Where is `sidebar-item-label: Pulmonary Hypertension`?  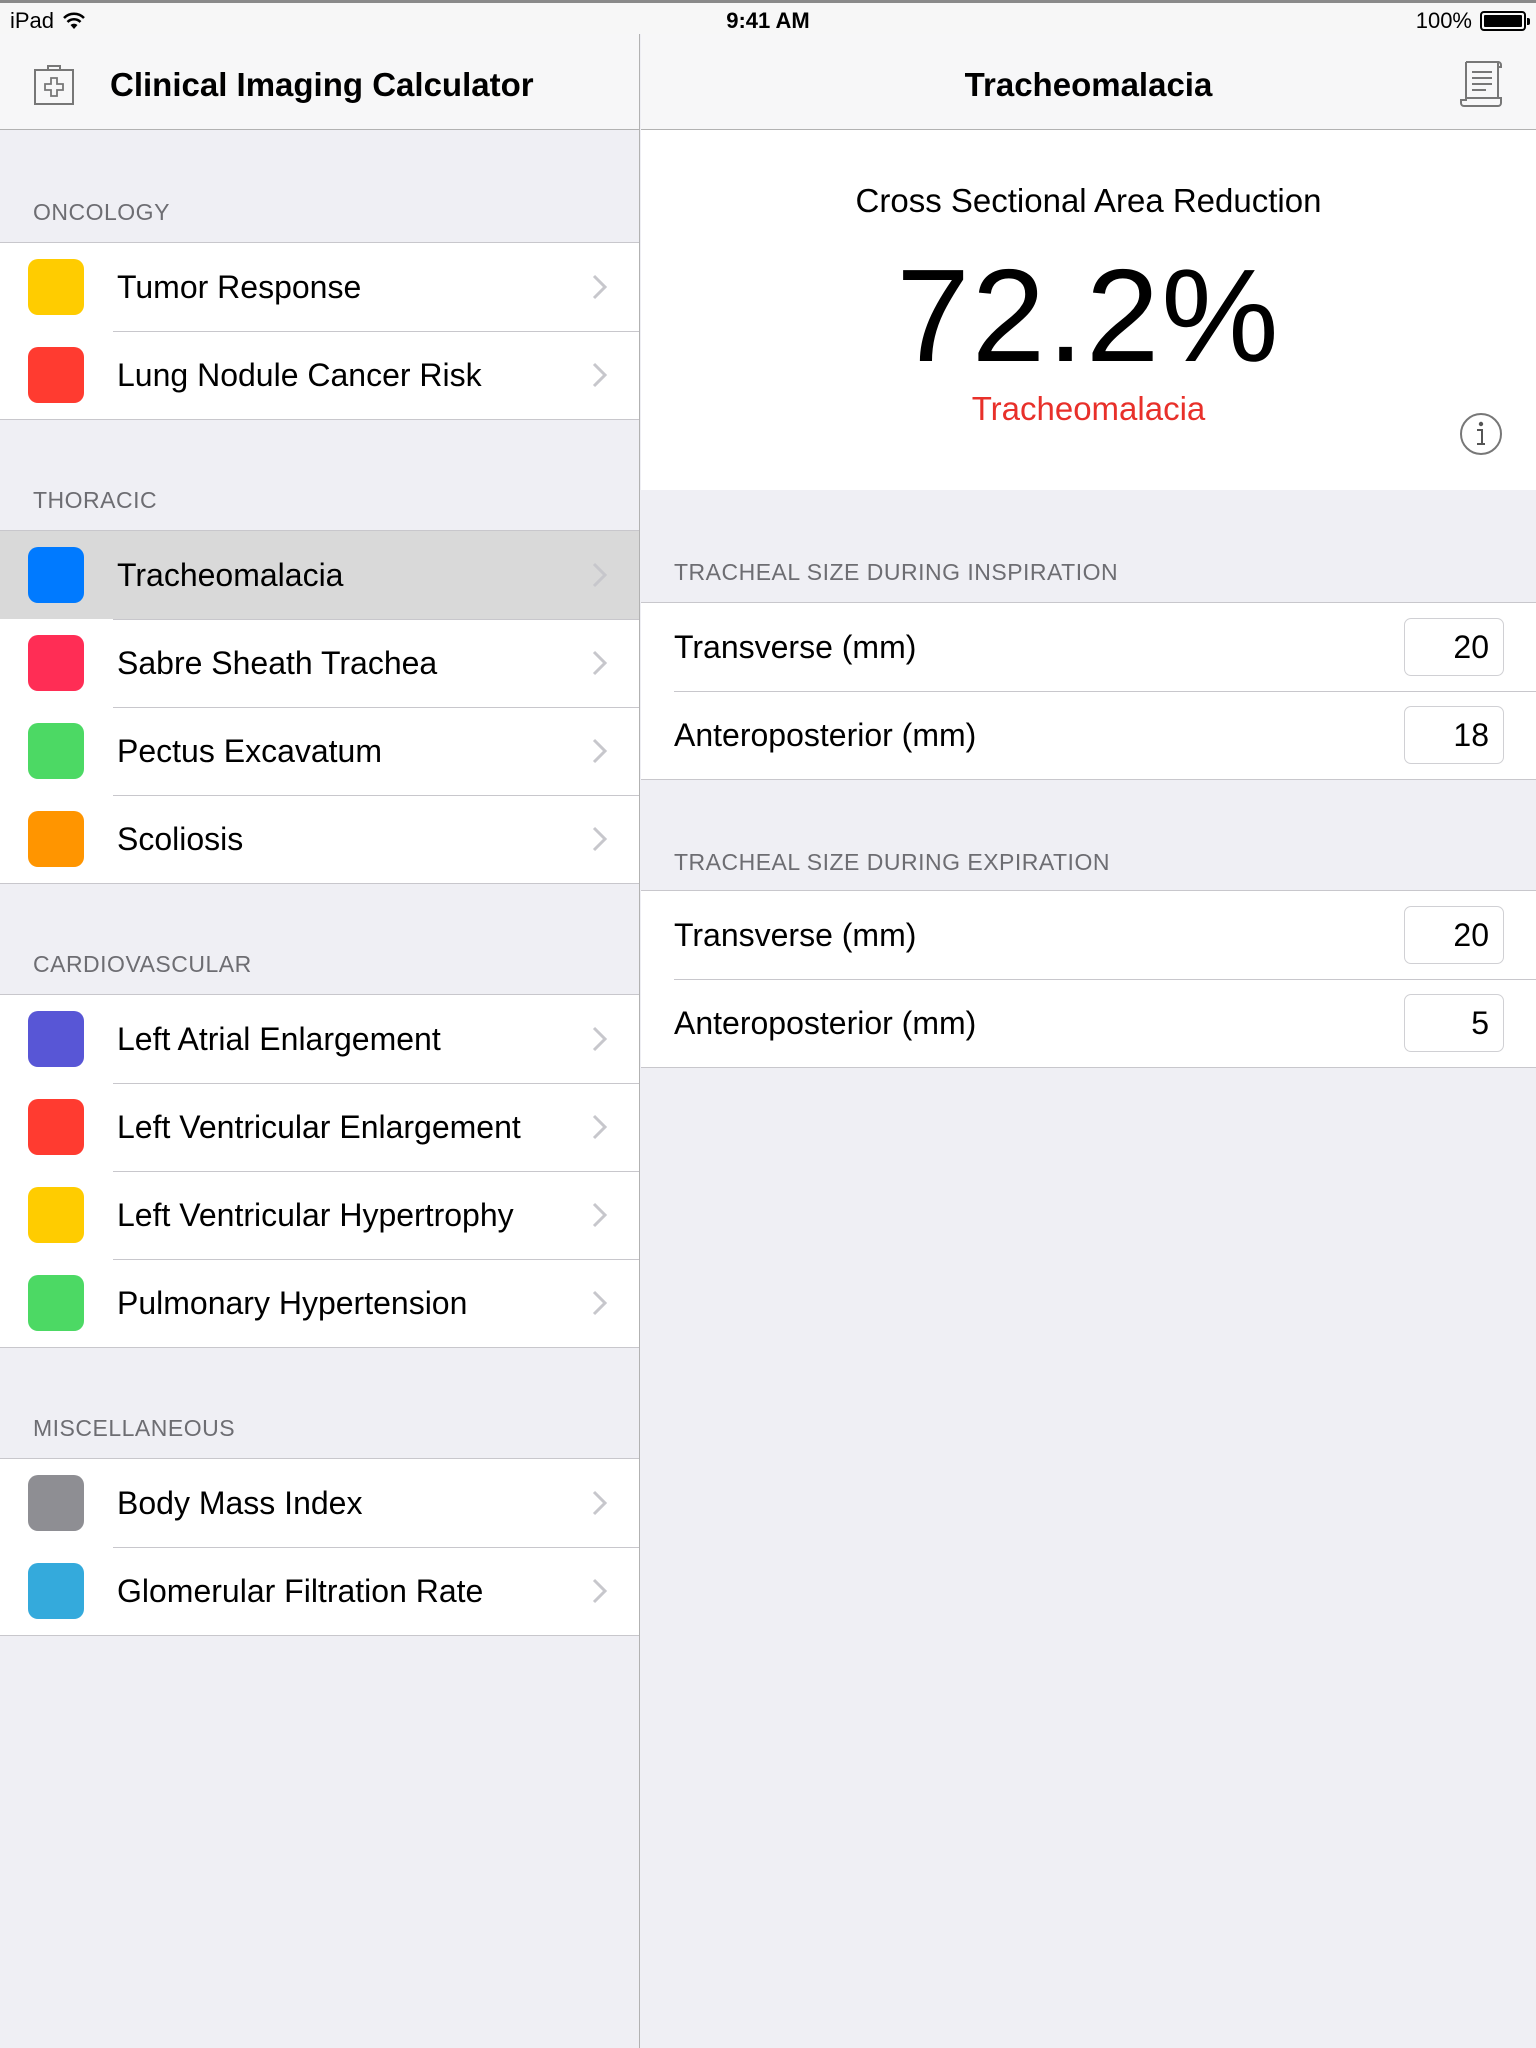
sidebar-item-label: Pulmonary Hypertension is located at coordinates (292, 1302).